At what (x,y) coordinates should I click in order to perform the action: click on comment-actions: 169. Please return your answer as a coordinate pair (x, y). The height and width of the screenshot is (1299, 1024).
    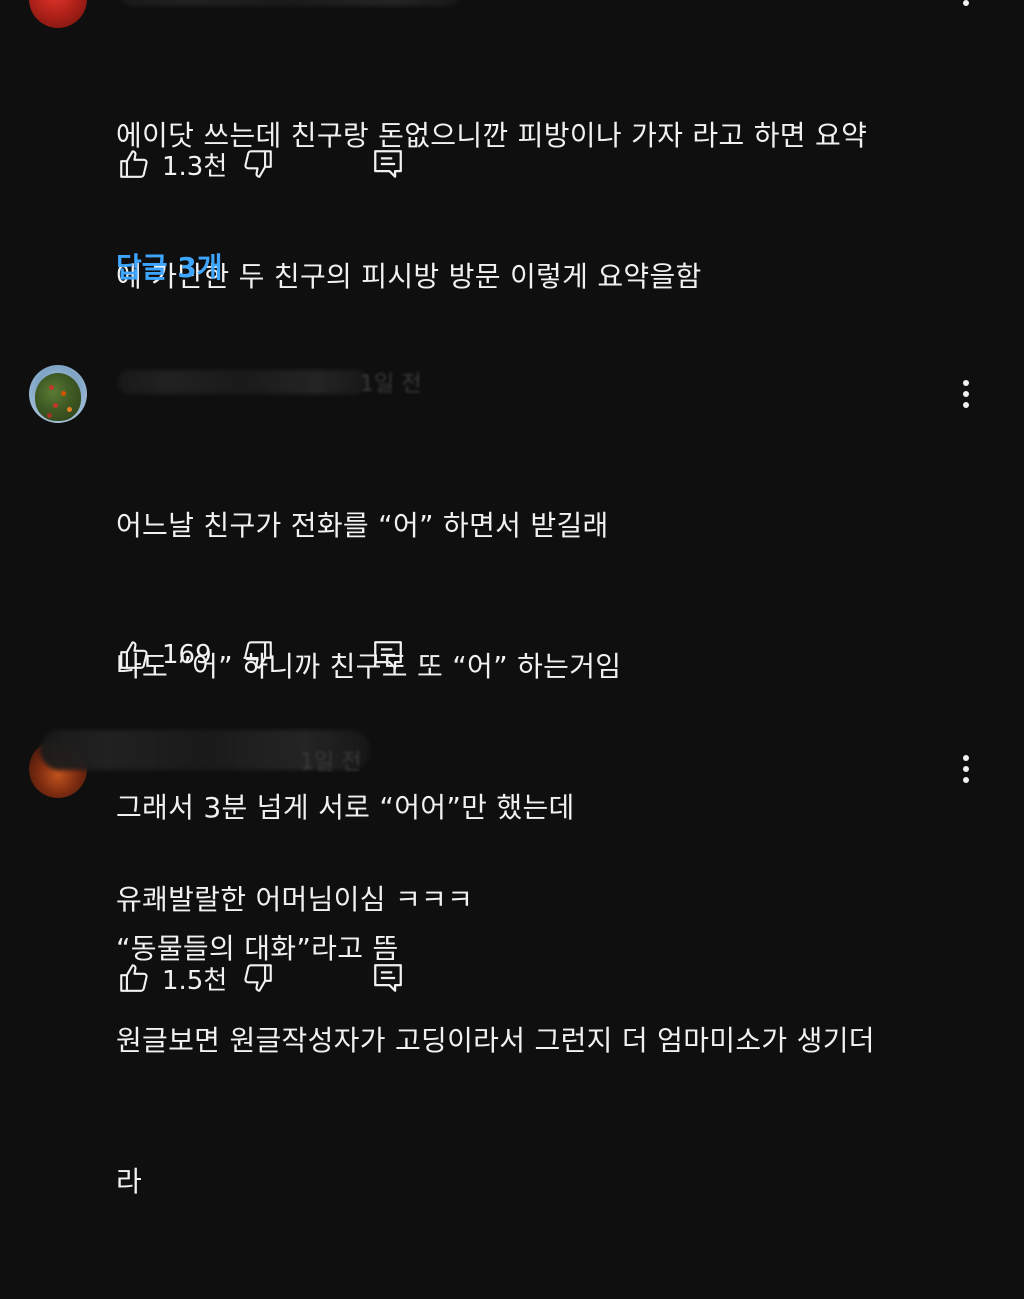
    Looking at the image, I should click on (259, 655).